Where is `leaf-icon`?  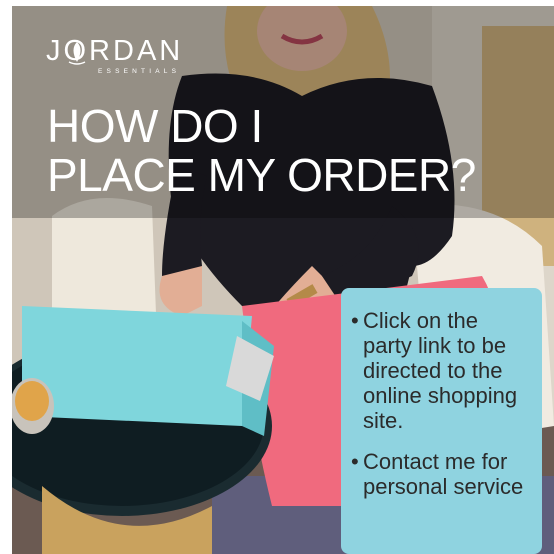
leaf-icon is located at coordinates (77, 53).